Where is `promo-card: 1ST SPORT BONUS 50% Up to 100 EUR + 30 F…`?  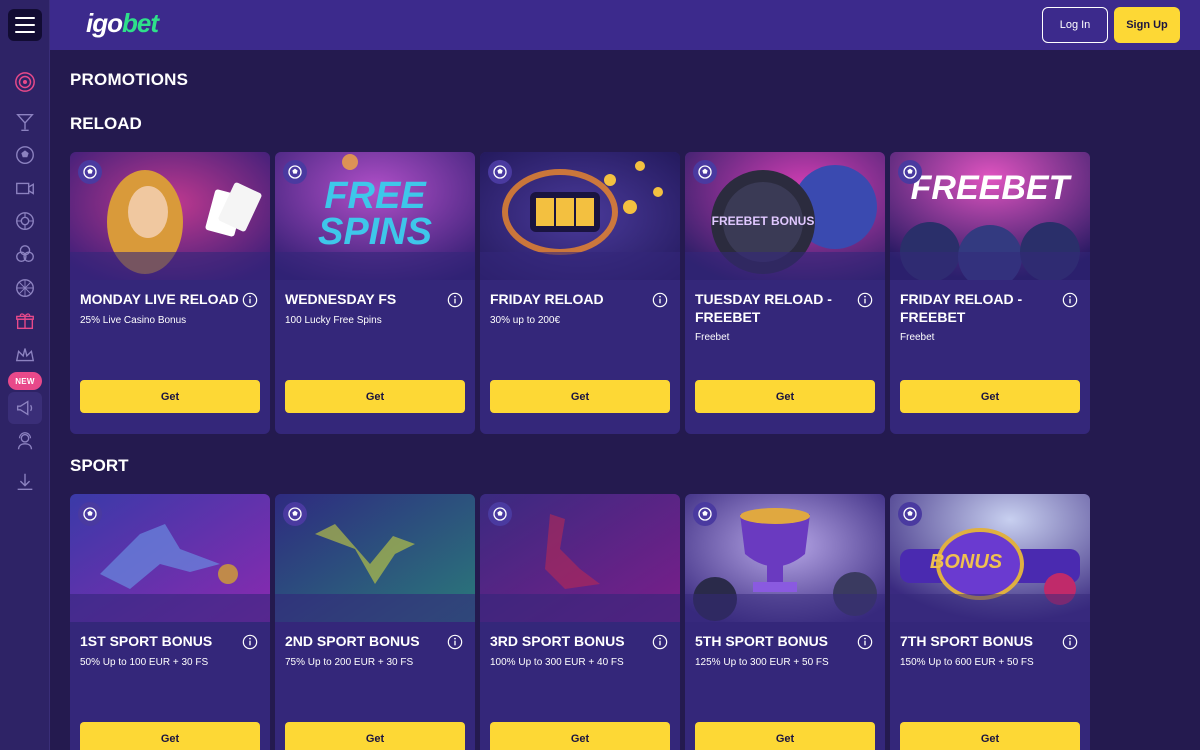
promo-card: 1ST SPORT BONUS 50% Up to 100 EUR + 30 F… is located at coordinates (170, 622).